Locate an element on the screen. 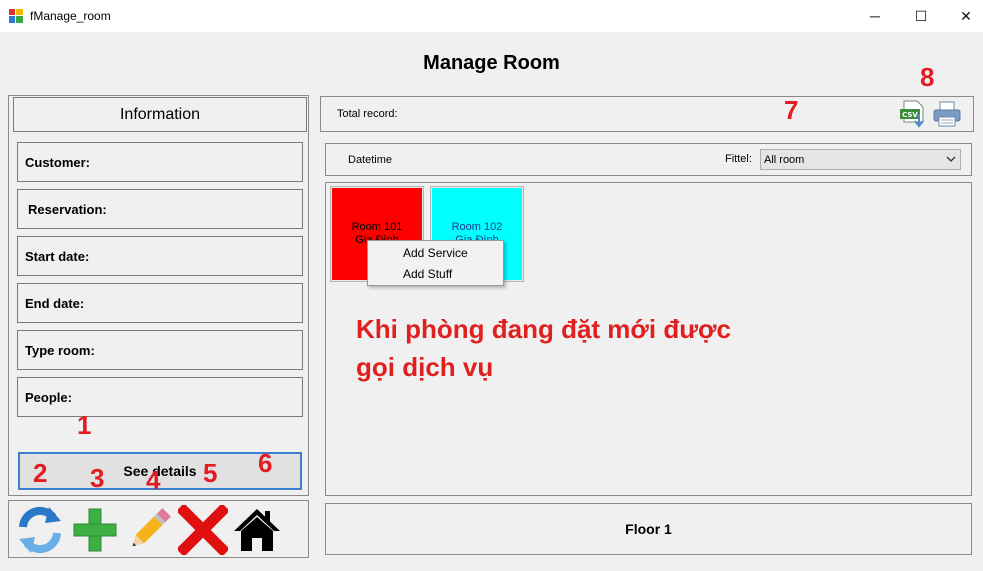 The image size is (983, 571). start-date-field: Start date: is located at coordinates (160, 256).